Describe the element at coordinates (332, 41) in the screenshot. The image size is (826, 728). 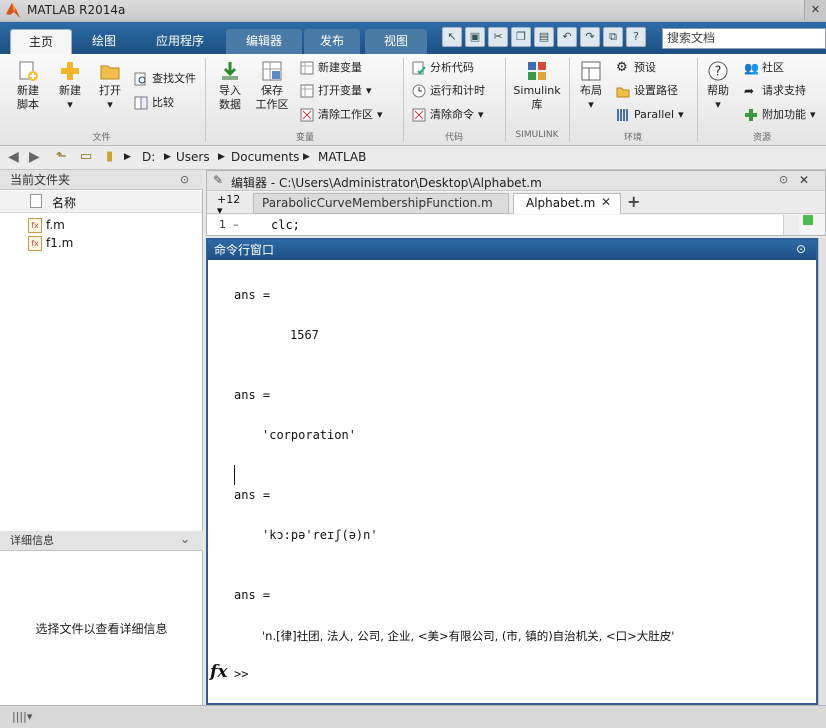
I see `tab-publish: 发布` at that location.